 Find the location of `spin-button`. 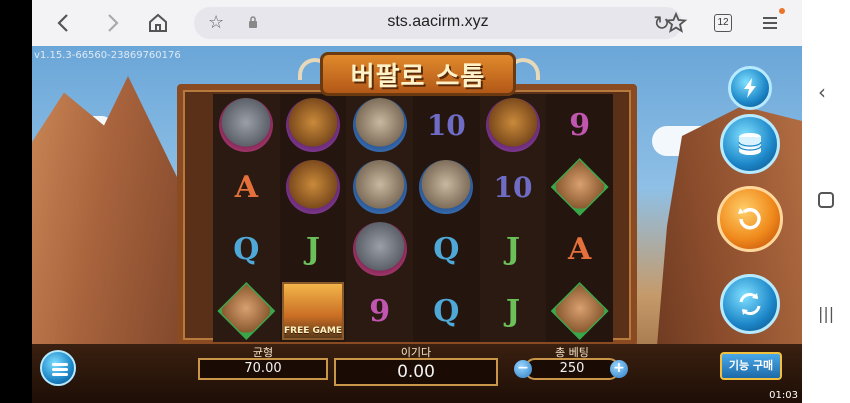

spin-button is located at coordinates (750, 219).